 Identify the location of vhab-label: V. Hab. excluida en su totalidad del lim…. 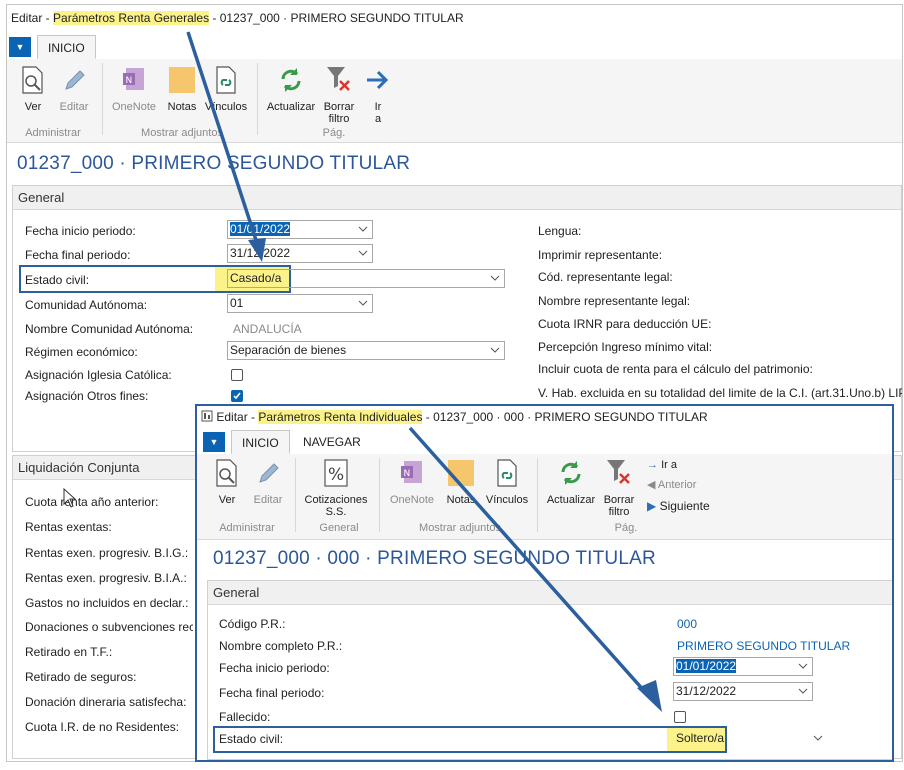
(720, 393).